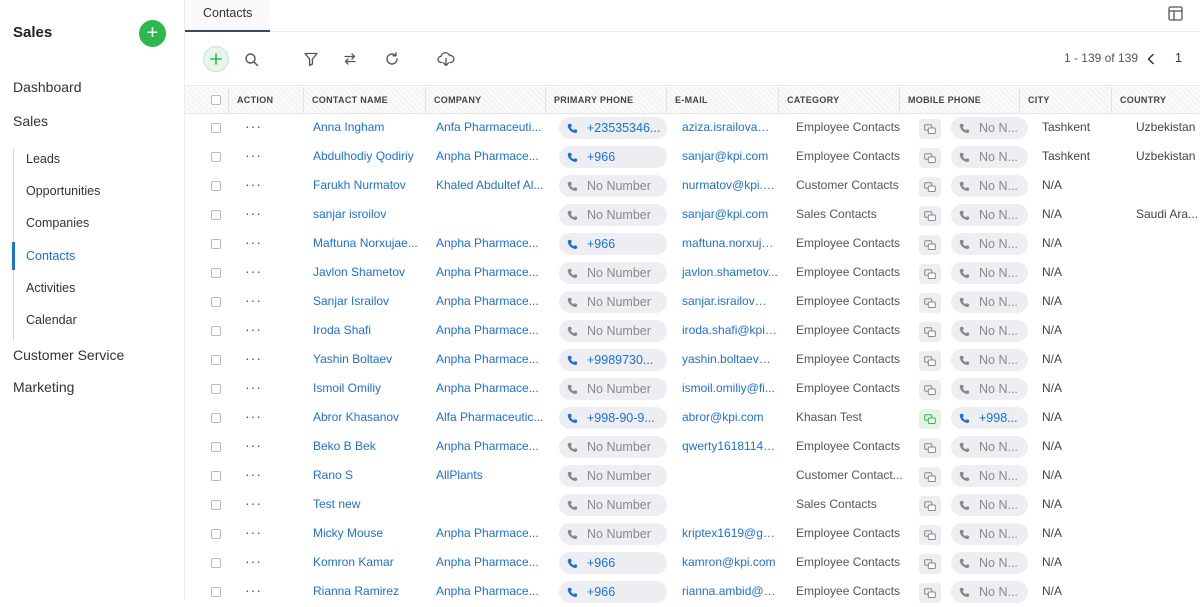 This screenshot has width=1200, height=607. I want to click on col-city: CITY, so click(1065, 100).